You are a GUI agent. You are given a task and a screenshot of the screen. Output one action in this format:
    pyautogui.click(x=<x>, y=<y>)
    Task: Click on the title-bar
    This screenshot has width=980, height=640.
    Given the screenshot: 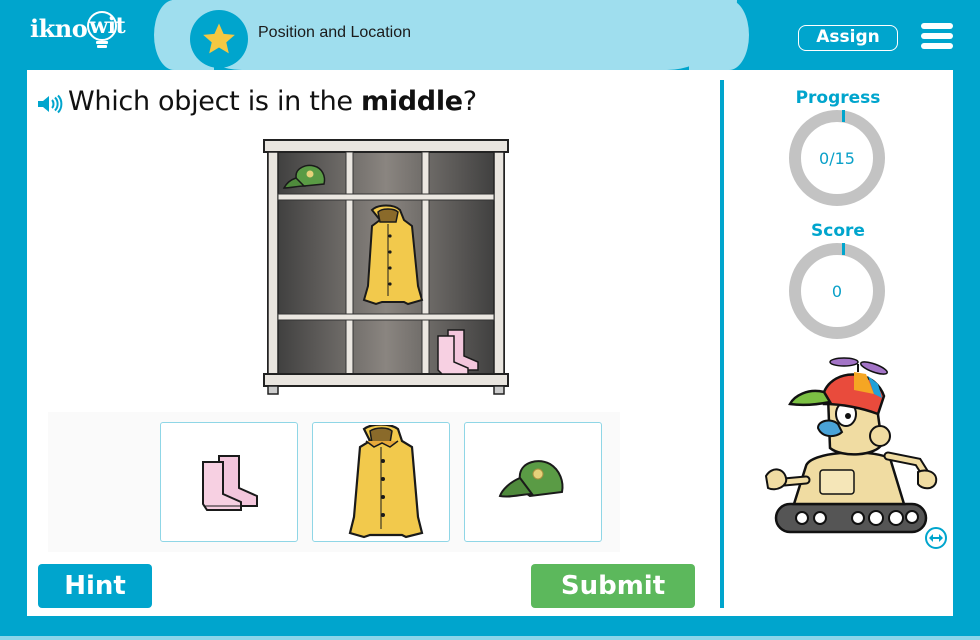 What is the action you would take?
    pyautogui.click(x=451, y=35)
    